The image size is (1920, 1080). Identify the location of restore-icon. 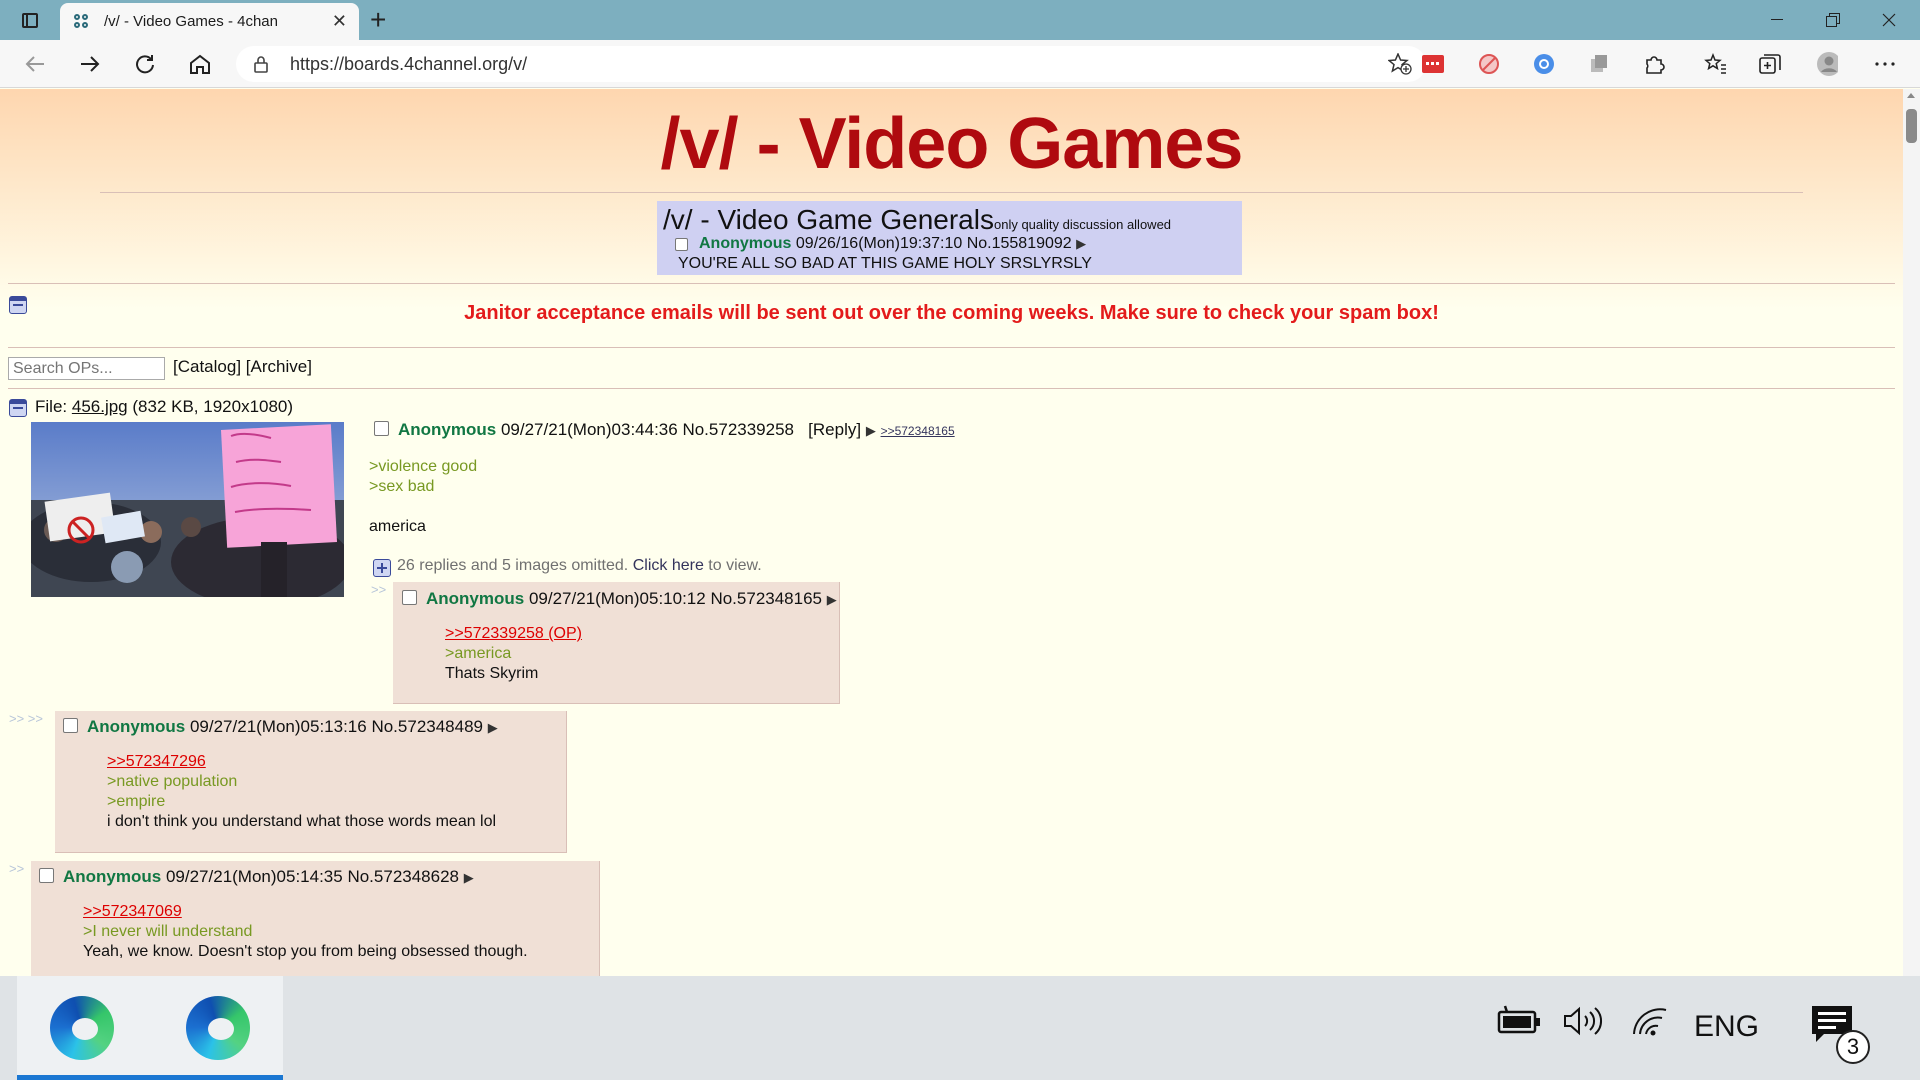
(1833, 20).